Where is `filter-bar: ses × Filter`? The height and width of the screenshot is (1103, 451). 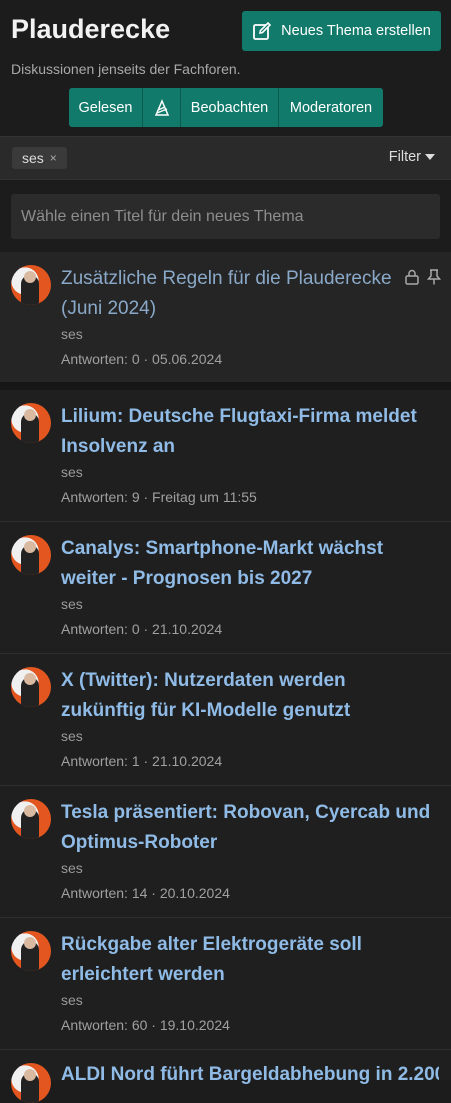 filter-bar: ses × Filter is located at coordinates (225, 158).